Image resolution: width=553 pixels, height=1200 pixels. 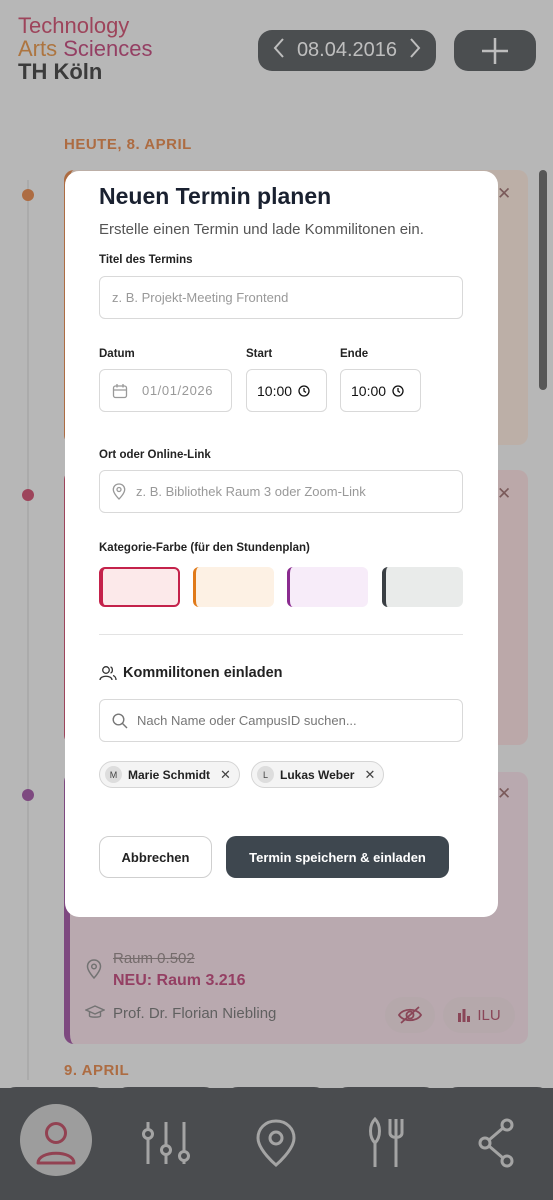 I want to click on search-icon, so click(x=120, y=720).